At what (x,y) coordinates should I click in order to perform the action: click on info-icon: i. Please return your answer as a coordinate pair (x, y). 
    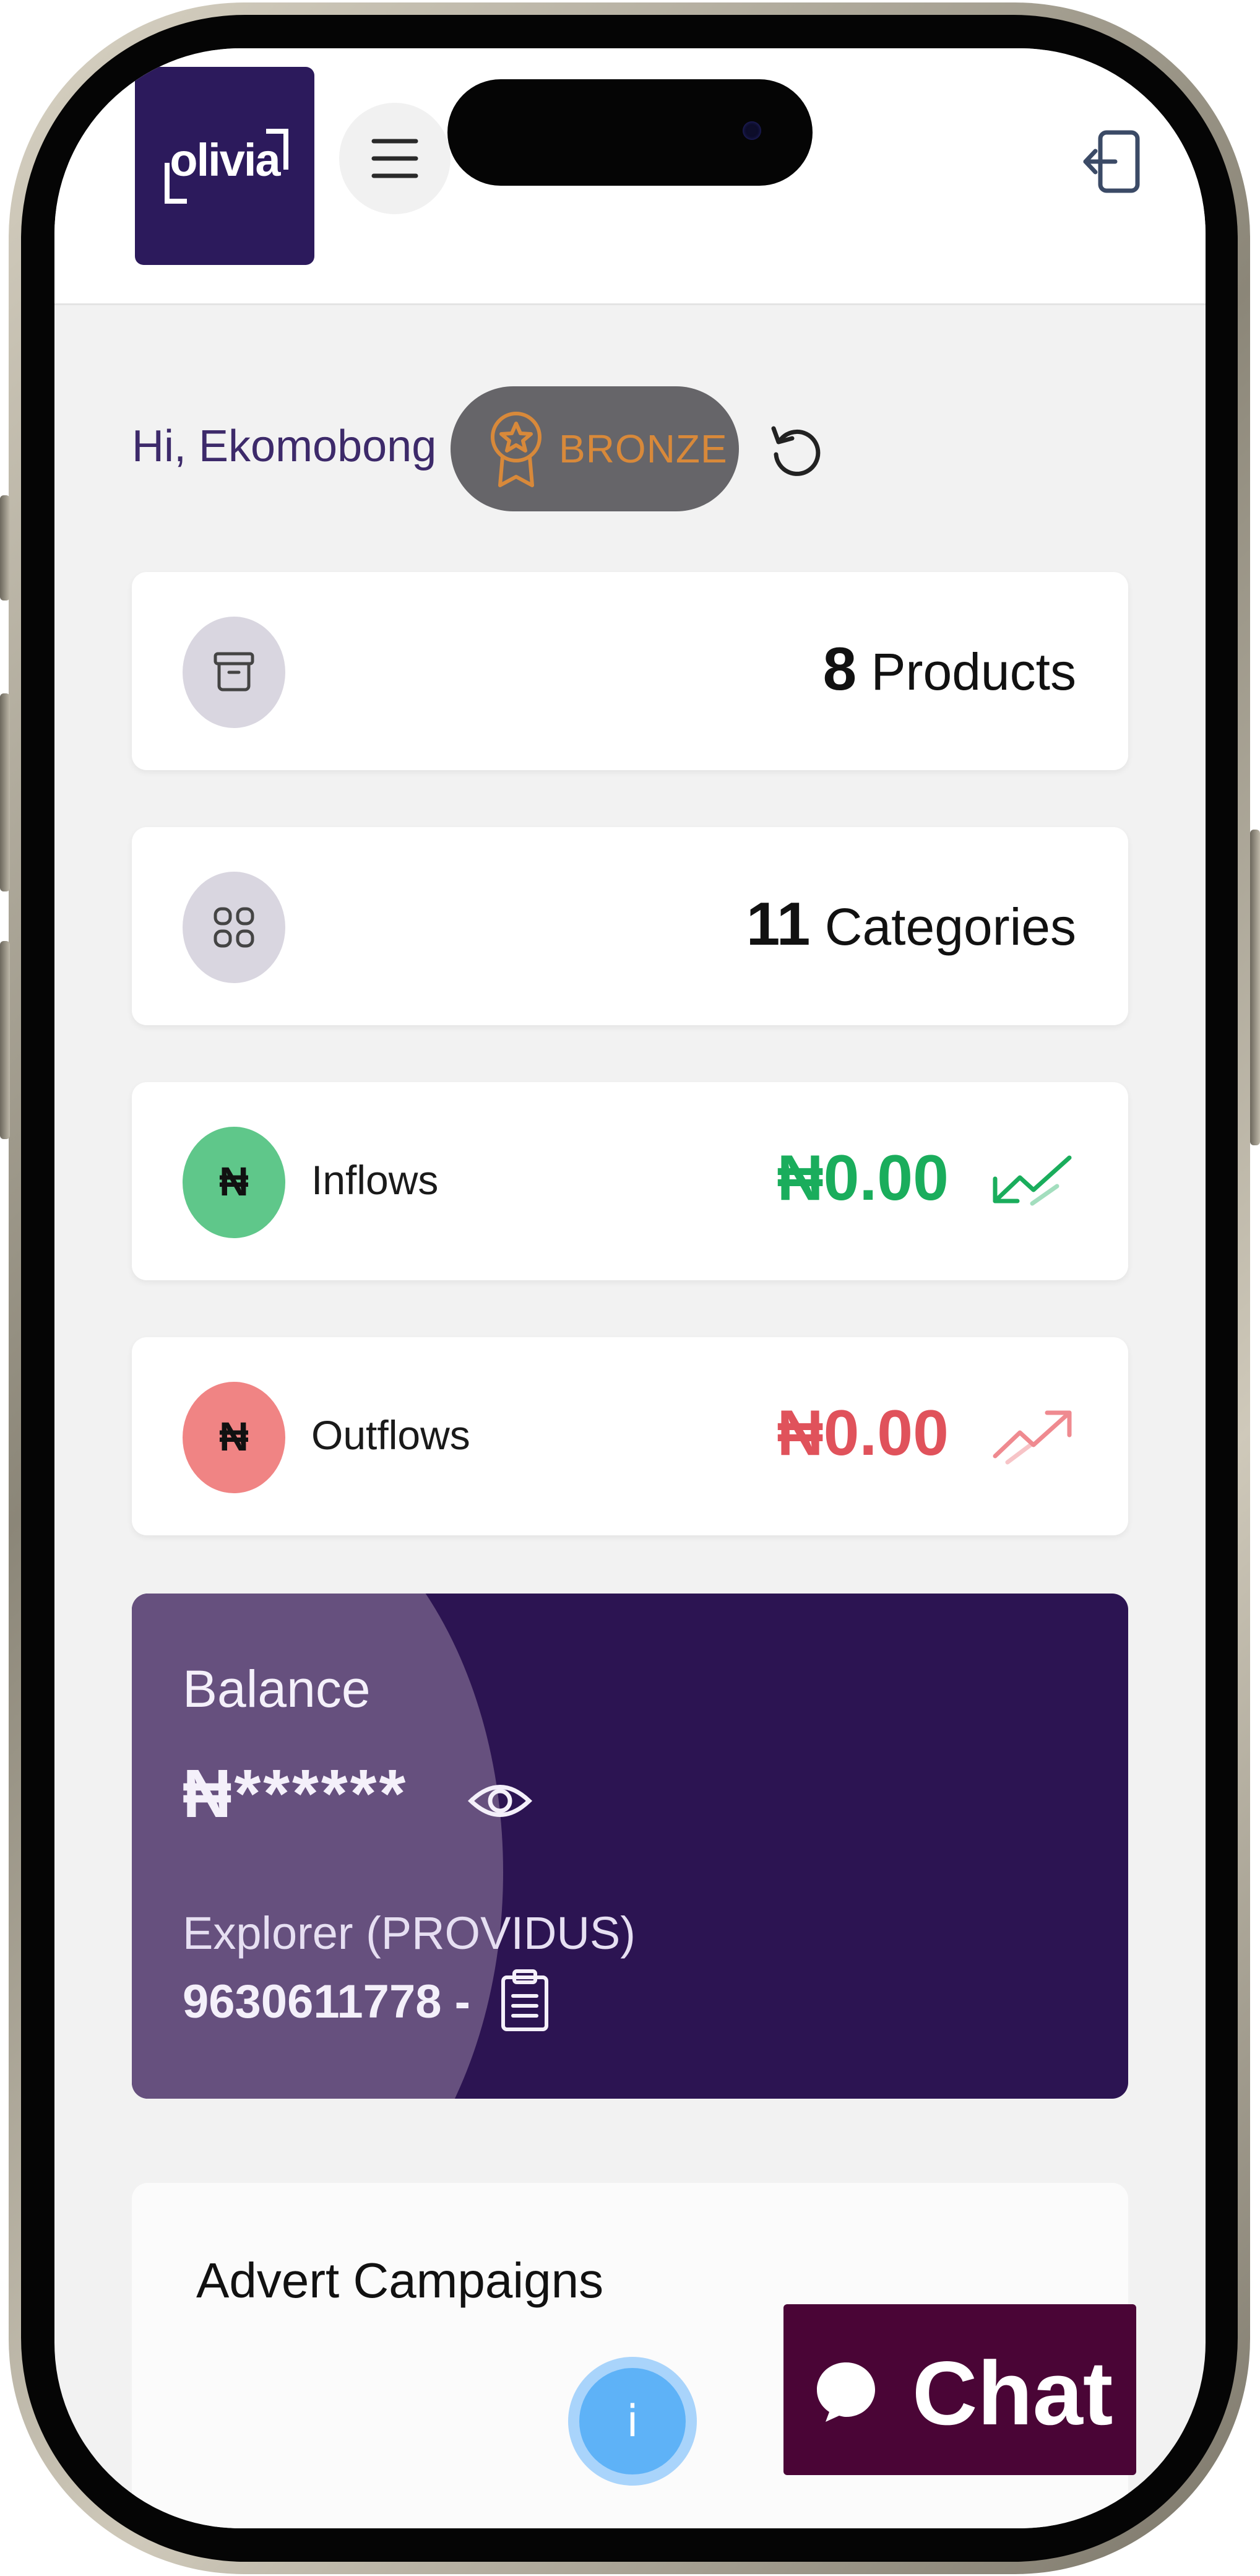
    Looking at the image, I should click on (632, 2421).